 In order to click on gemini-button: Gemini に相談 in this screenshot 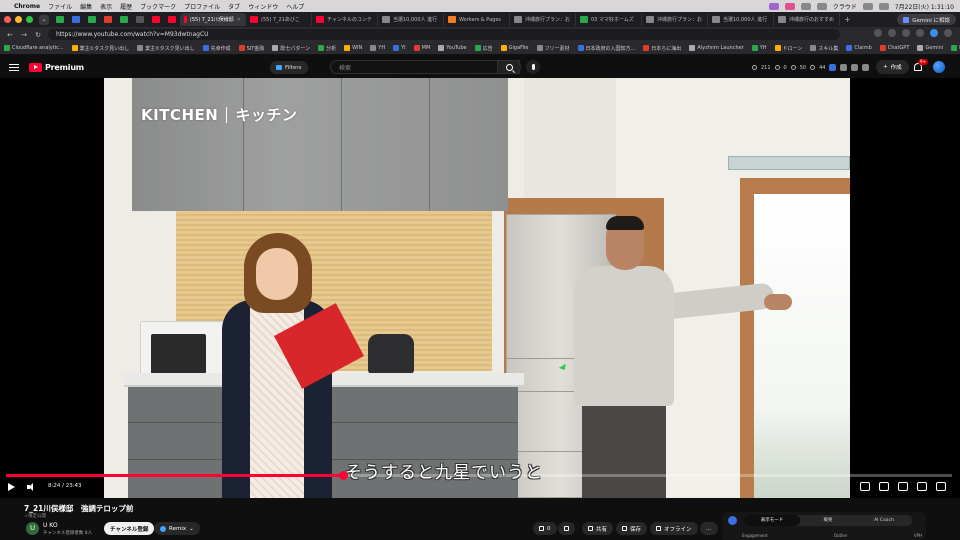, I will do `click(926, 19)`.